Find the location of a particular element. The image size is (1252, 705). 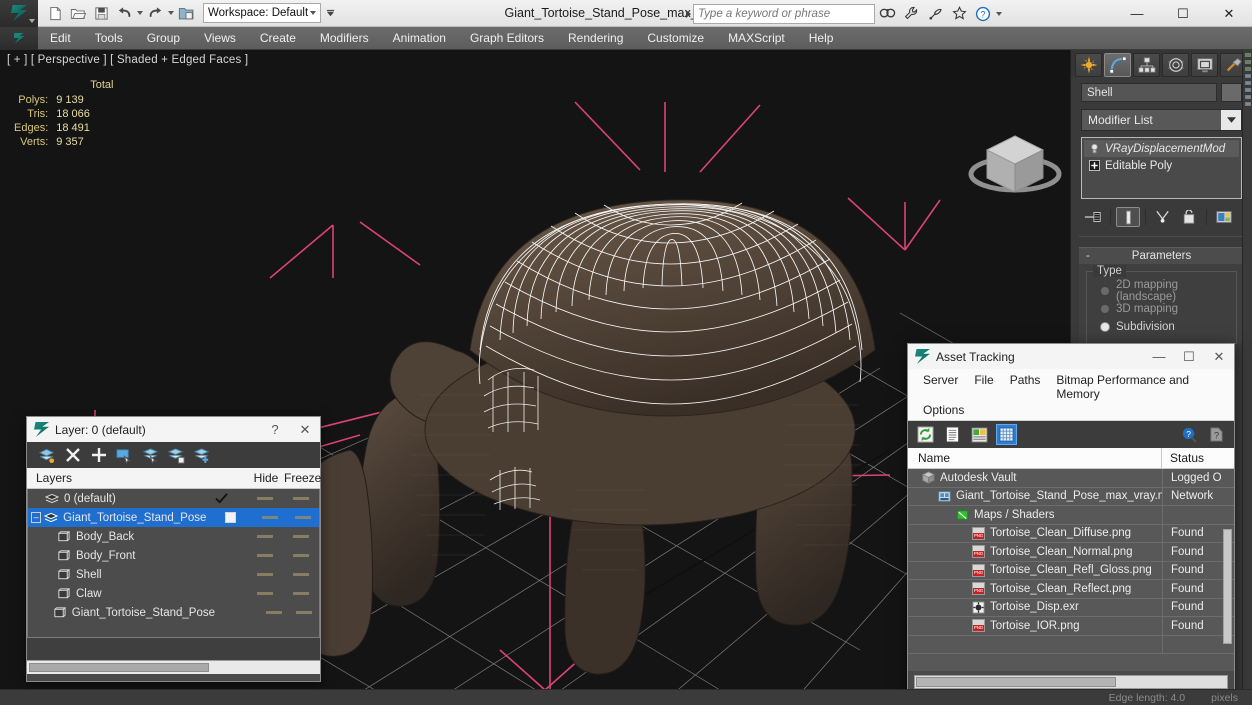

undo-button is located at coordinates (124, 13).